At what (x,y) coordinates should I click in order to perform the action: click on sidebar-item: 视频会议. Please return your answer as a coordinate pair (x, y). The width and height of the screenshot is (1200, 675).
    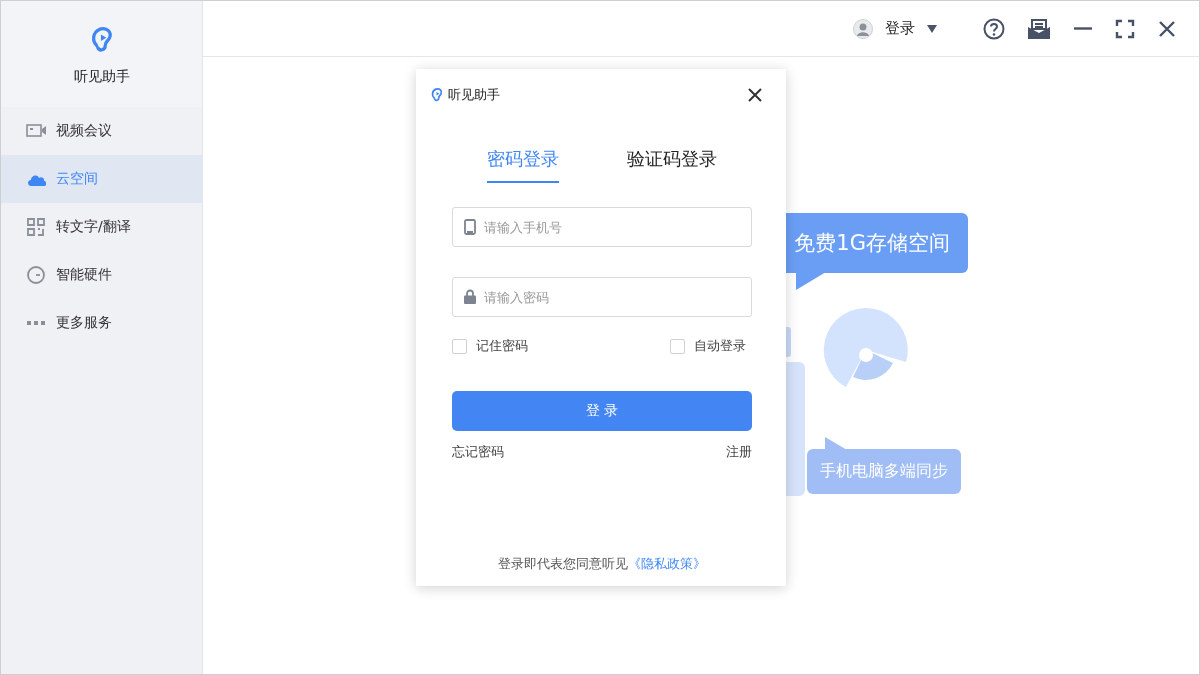
    Looking at the image, I should click on (101, 131).